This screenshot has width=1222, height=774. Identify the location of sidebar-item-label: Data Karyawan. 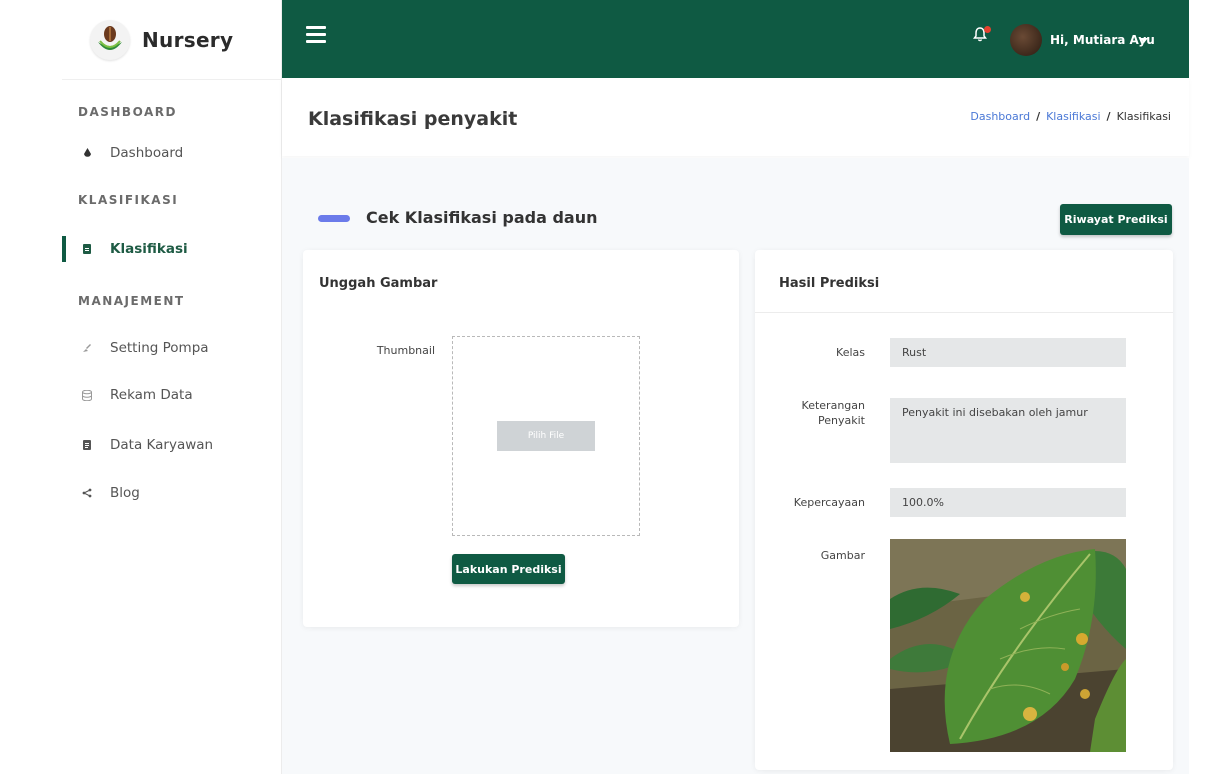
(162, 445).